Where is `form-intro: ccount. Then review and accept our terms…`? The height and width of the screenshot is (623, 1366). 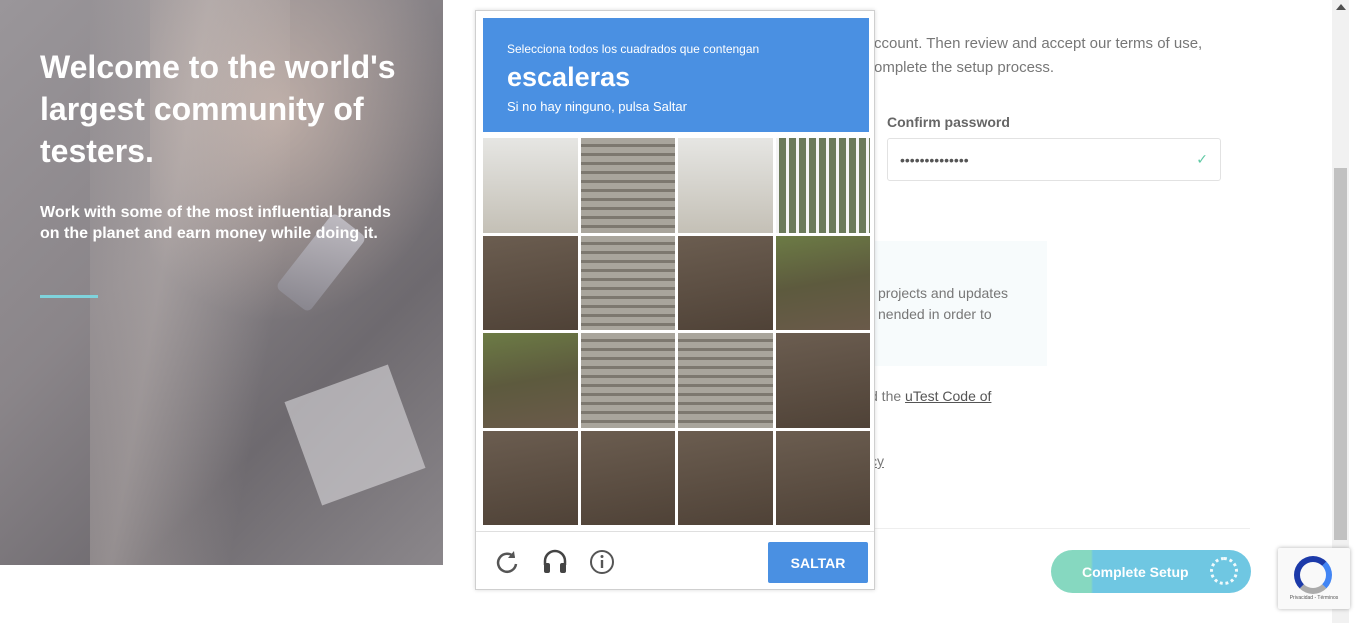
form-intro: ccount. Then review and accept our terms… is located at coordinates (1059, 56).